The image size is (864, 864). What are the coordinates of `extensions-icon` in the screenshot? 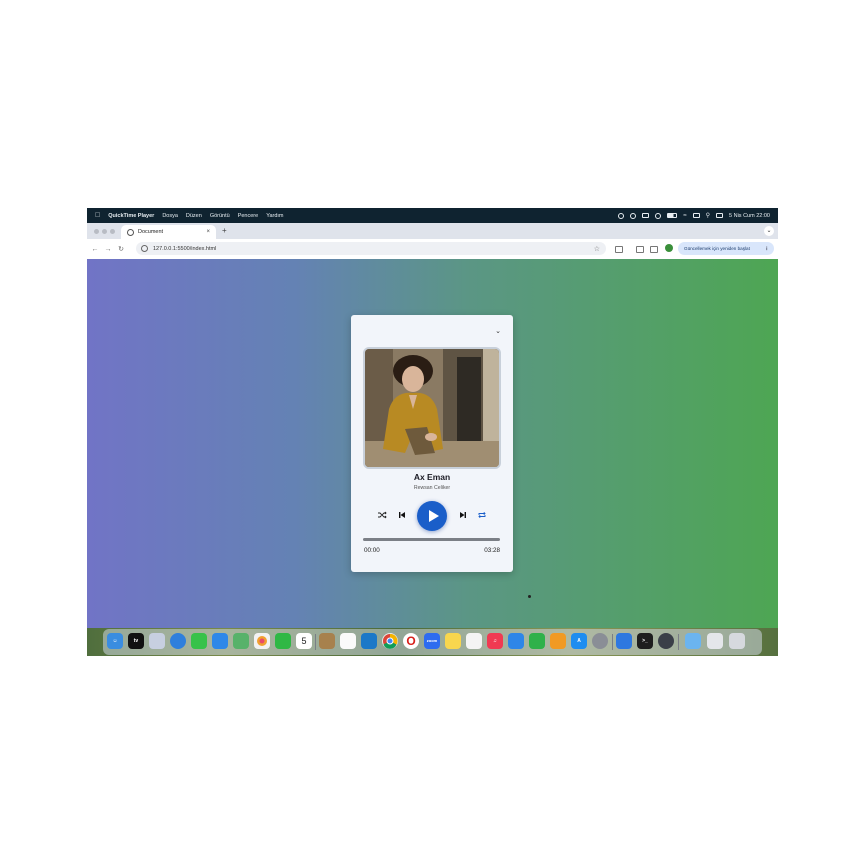 It's located at (619, 249).